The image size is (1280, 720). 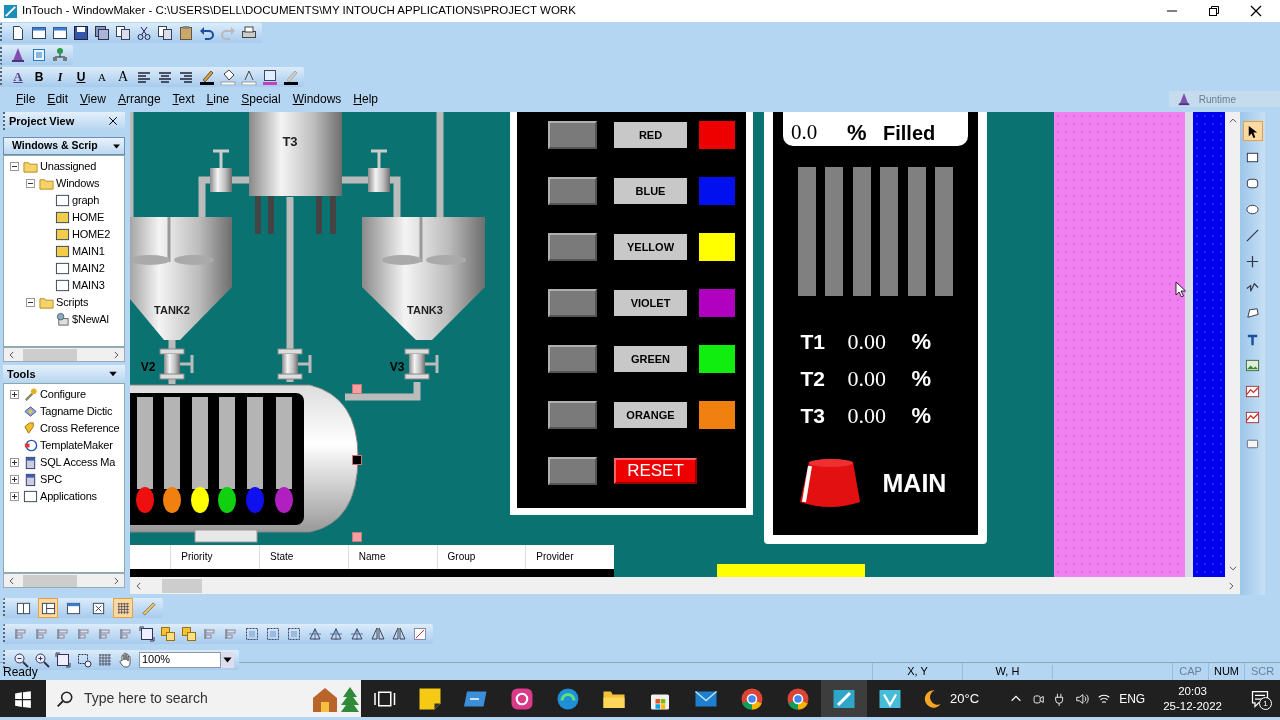 I want to click on button-label: MAIN, so click(x=914, y=484).